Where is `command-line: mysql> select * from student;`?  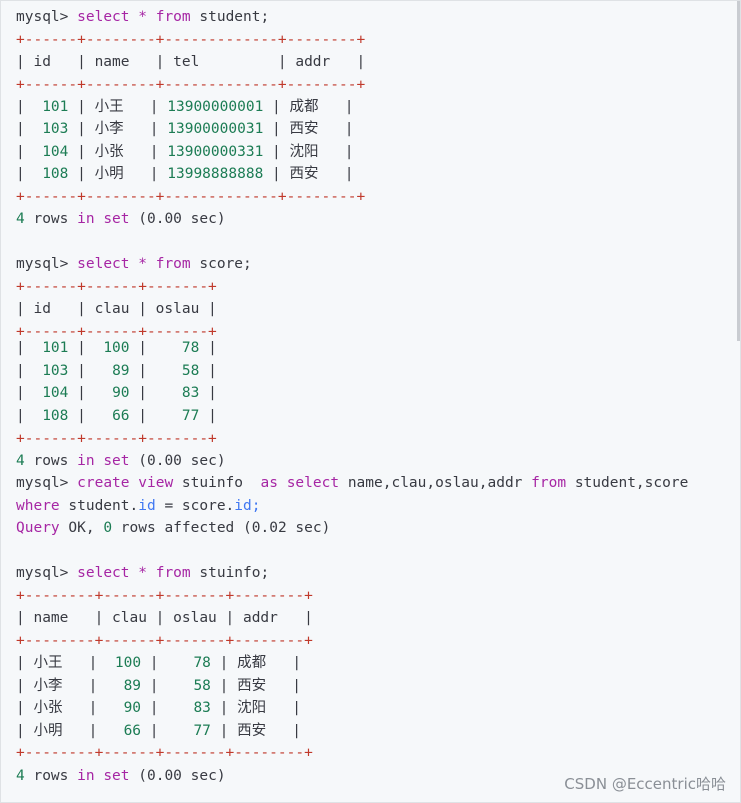 command-line: mysql> select * from student; is located at coordinates (142, 17).